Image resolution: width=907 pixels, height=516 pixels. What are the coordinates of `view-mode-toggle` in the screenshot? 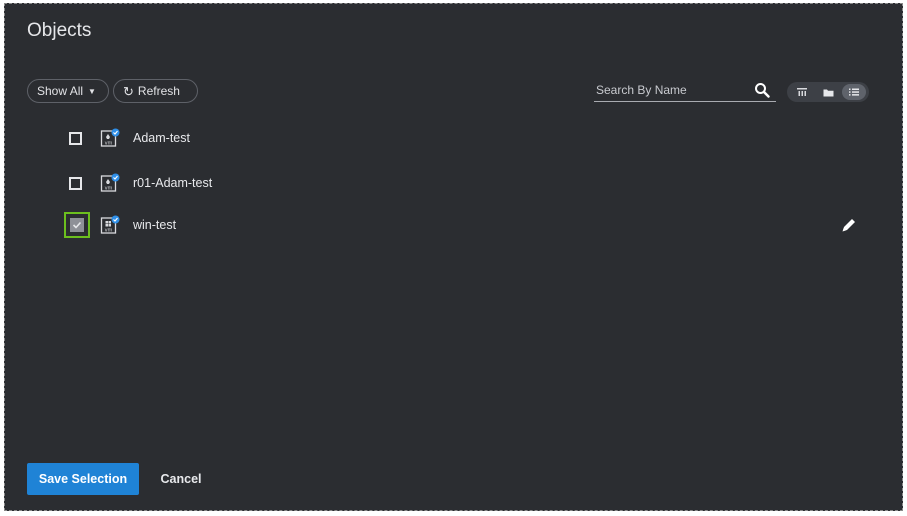 It's located at (828, 92).